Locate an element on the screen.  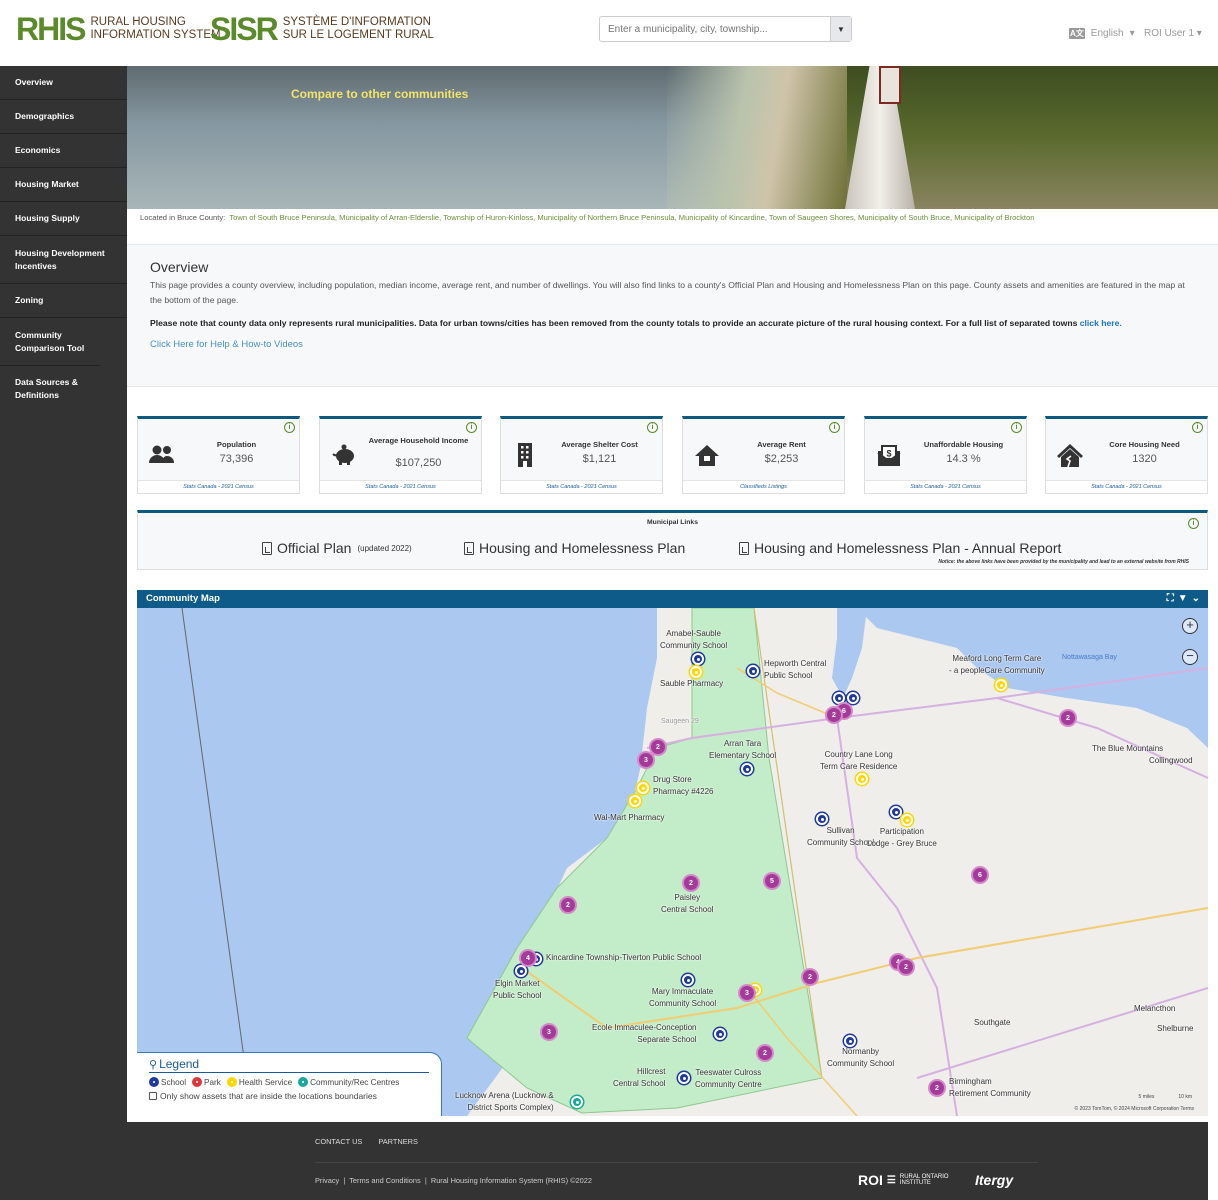
community-map-header: Community Map ⛶ ▼ ⌄ is located at coordinates (672, 599).